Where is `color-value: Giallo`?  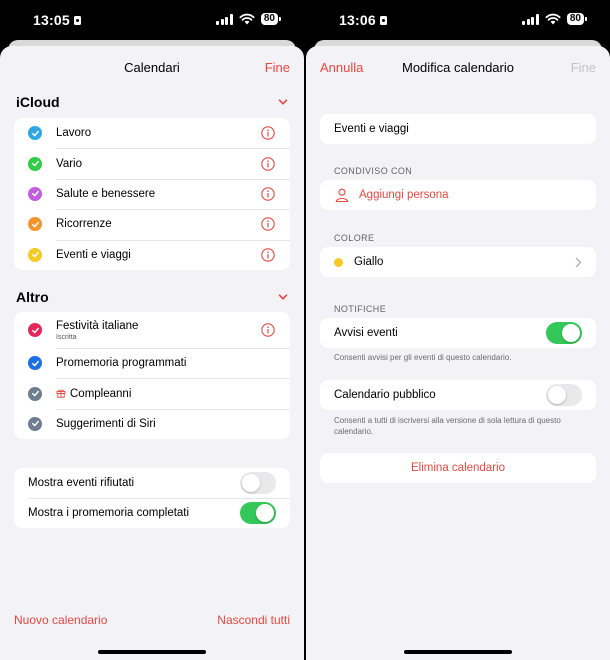
color-value: Giallo is located at coordinates (369, 262).